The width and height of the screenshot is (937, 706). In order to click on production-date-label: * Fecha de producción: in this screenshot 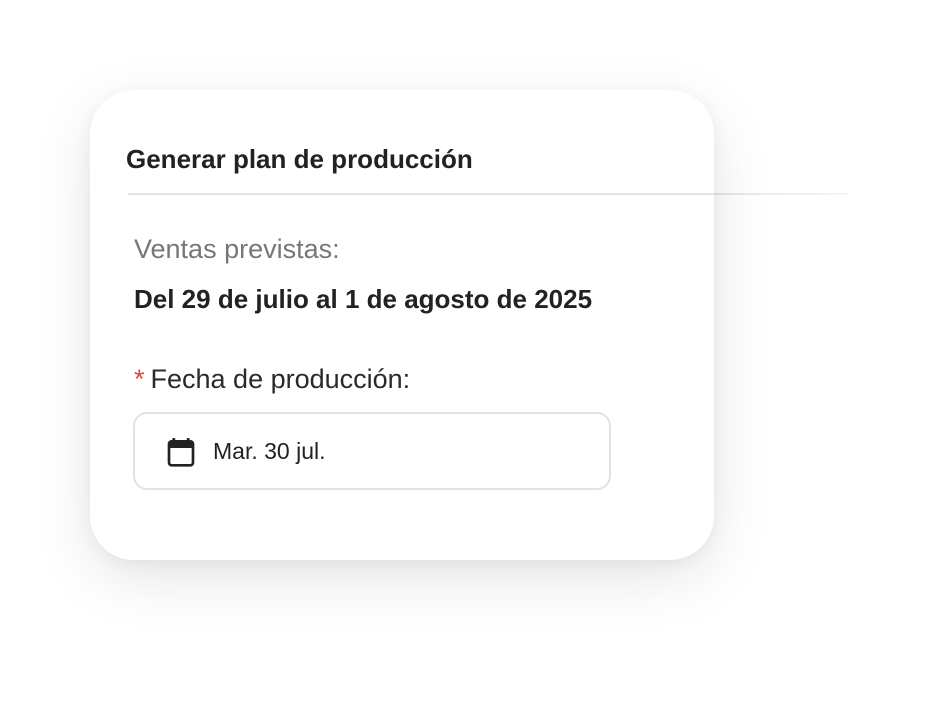, I will do `click(272, 379)`.